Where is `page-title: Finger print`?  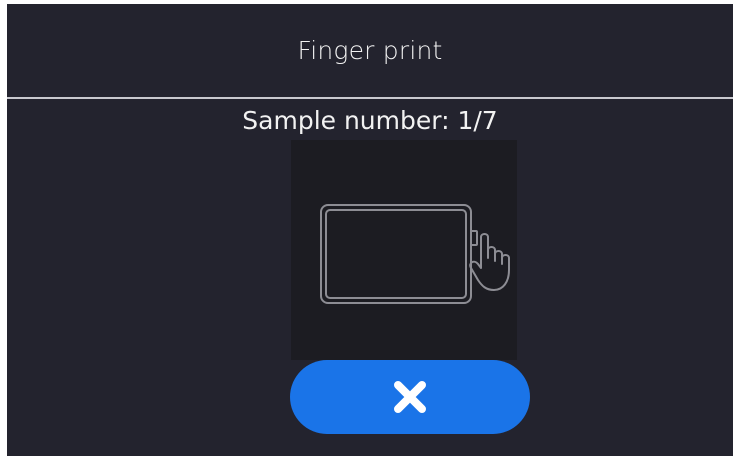 page-title: Finger print is located at coordinates (370, 50).